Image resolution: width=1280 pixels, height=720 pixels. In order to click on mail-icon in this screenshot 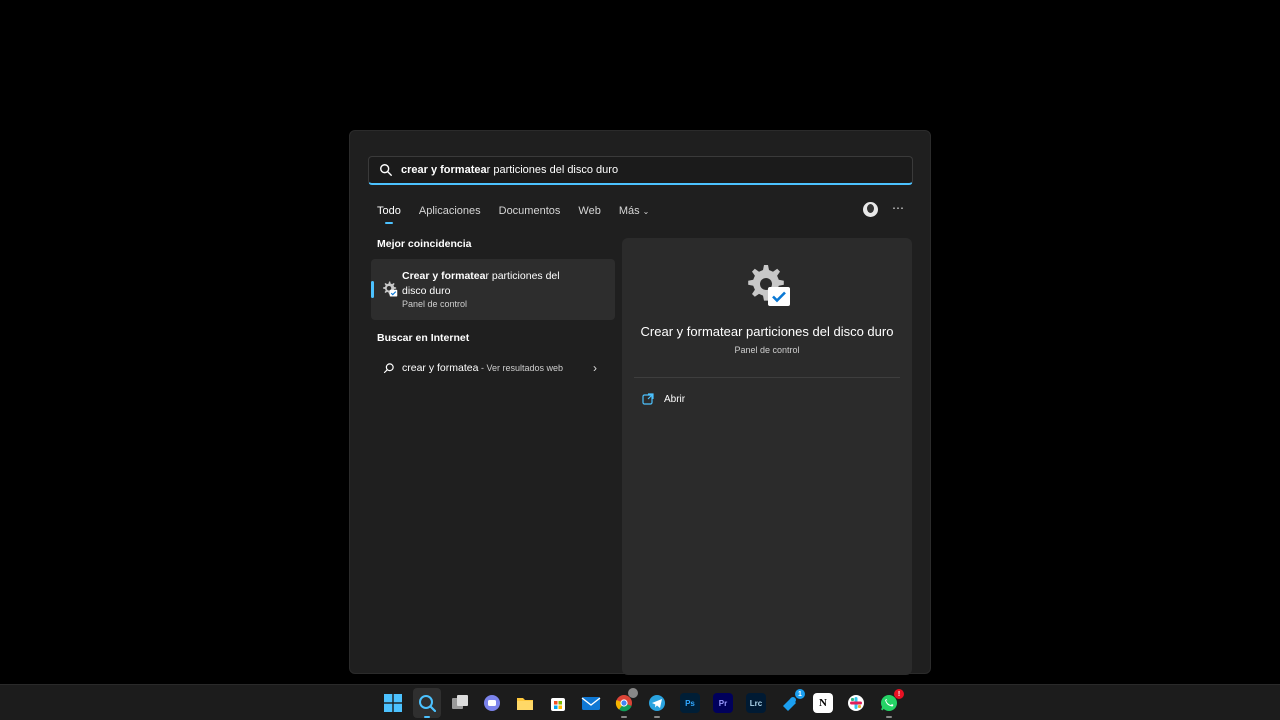, I will do `click(591, 703)`.